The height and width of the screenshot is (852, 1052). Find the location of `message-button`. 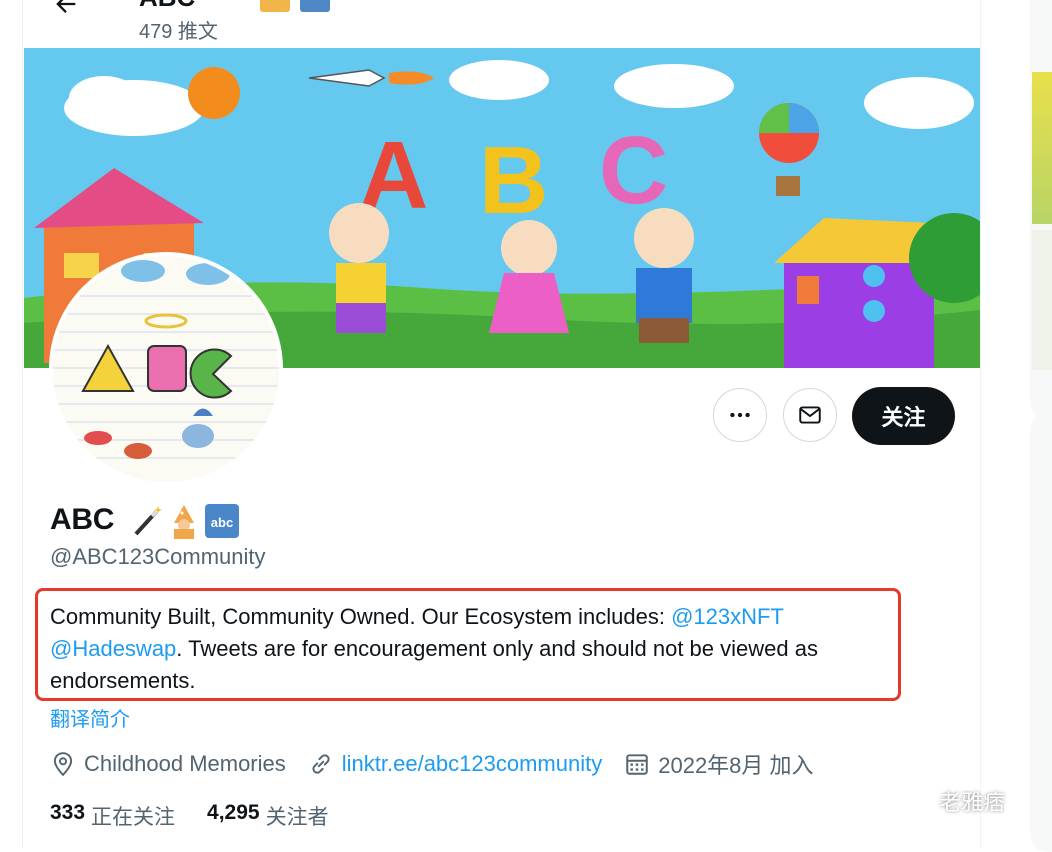

message-button is located at coordinates (810, 415).